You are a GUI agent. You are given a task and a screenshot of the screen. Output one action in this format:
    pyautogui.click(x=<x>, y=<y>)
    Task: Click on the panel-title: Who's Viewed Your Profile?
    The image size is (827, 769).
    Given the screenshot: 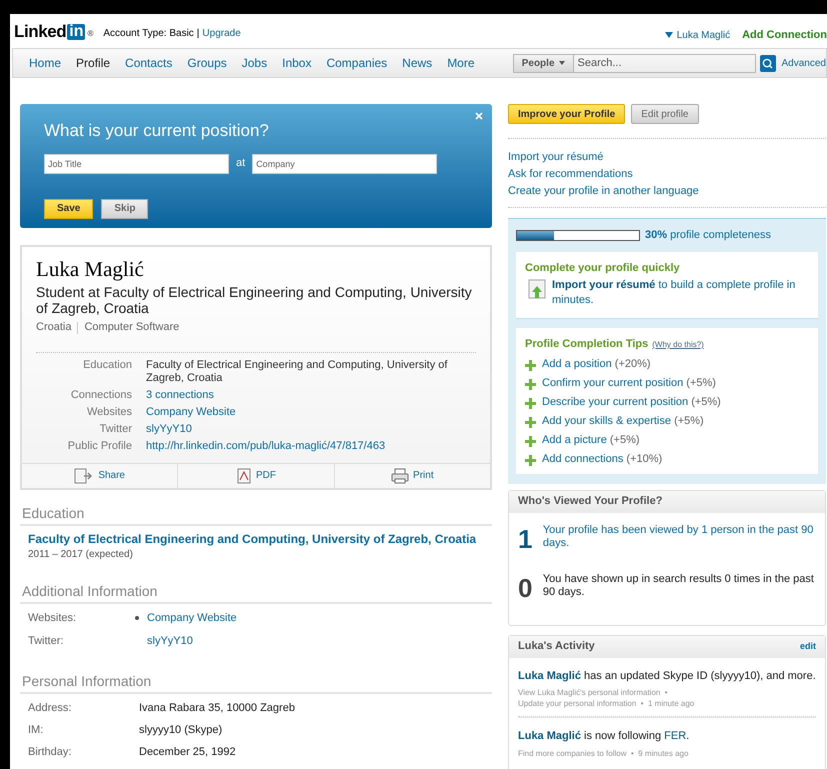 What is the action you would take?
    pyautogui.click(x=667, y=501)
    